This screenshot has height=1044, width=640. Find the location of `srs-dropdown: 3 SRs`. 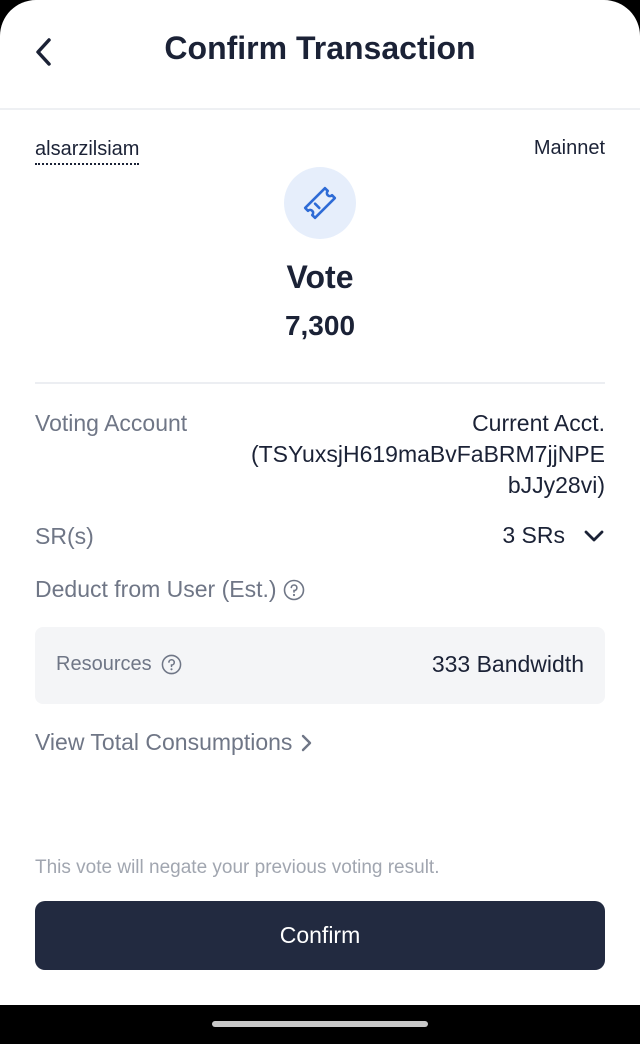

srs-dropdown: 3 SRs is located at coordinates (553, 535).